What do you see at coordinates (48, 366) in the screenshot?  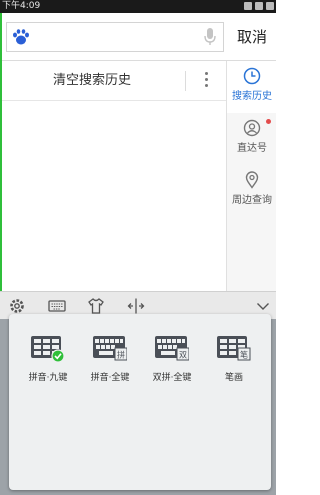 I see `layout-pinyin-9key: 拼音·九键` at bounding box center [48, 366].